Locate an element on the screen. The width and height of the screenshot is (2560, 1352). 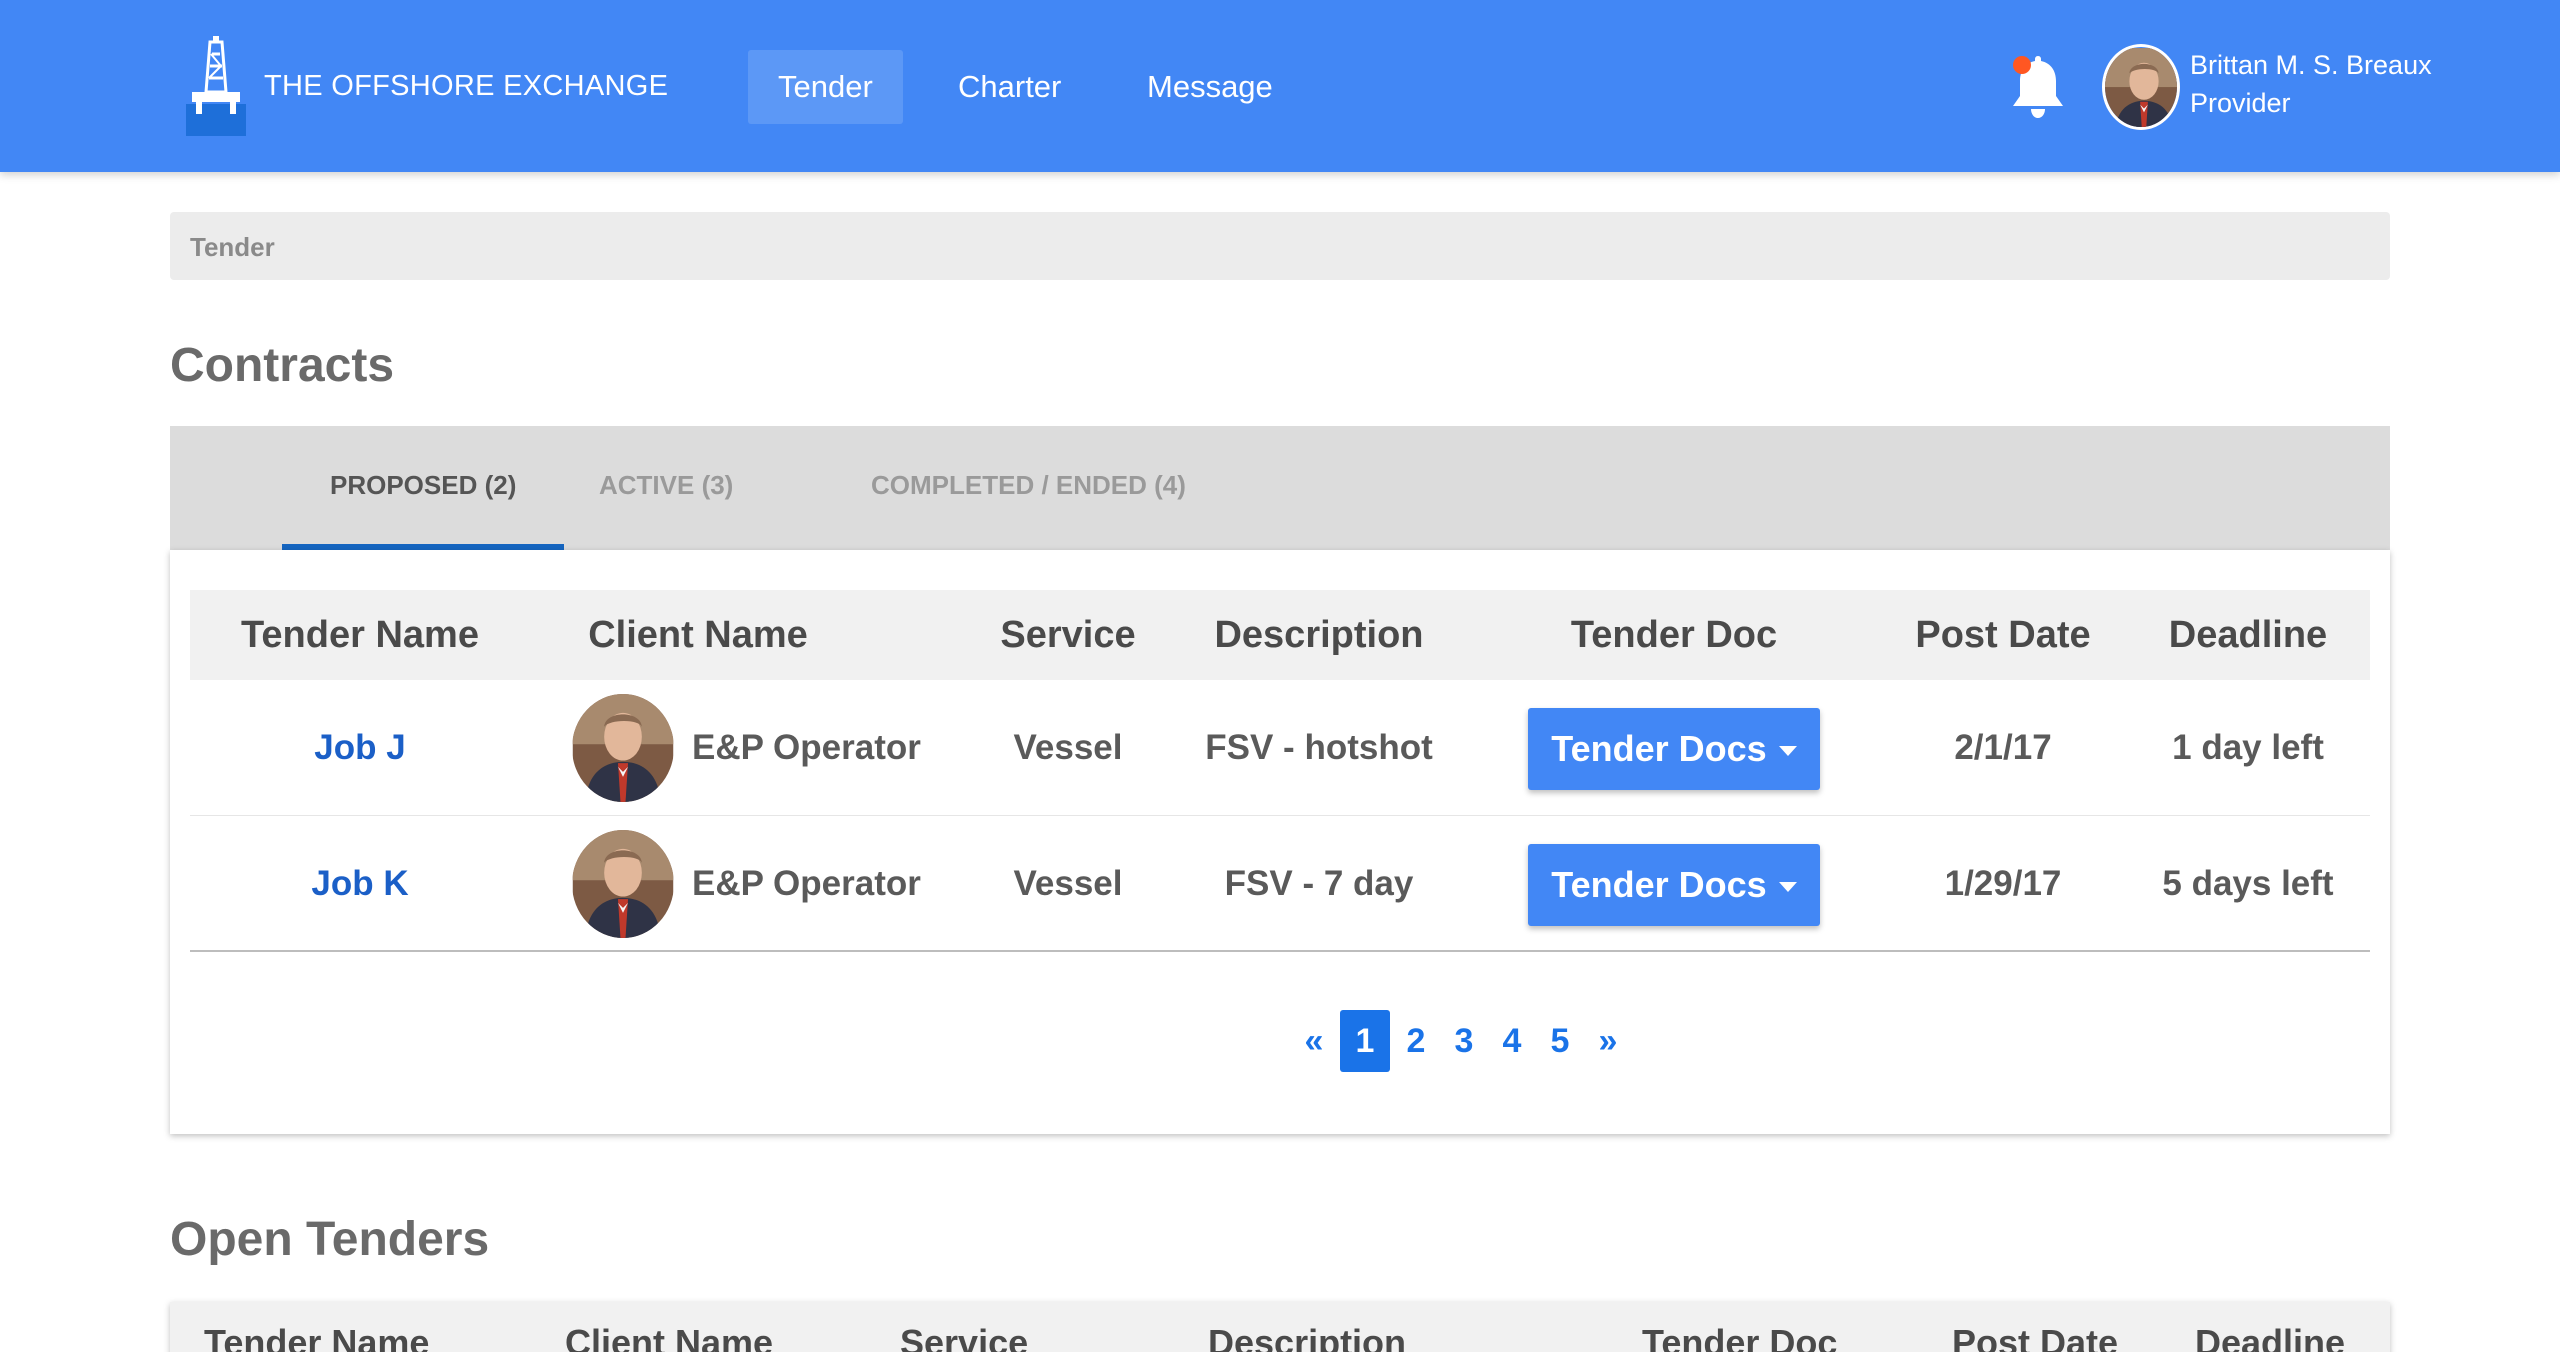
user-avatar is located at coordinates (2141, 87).